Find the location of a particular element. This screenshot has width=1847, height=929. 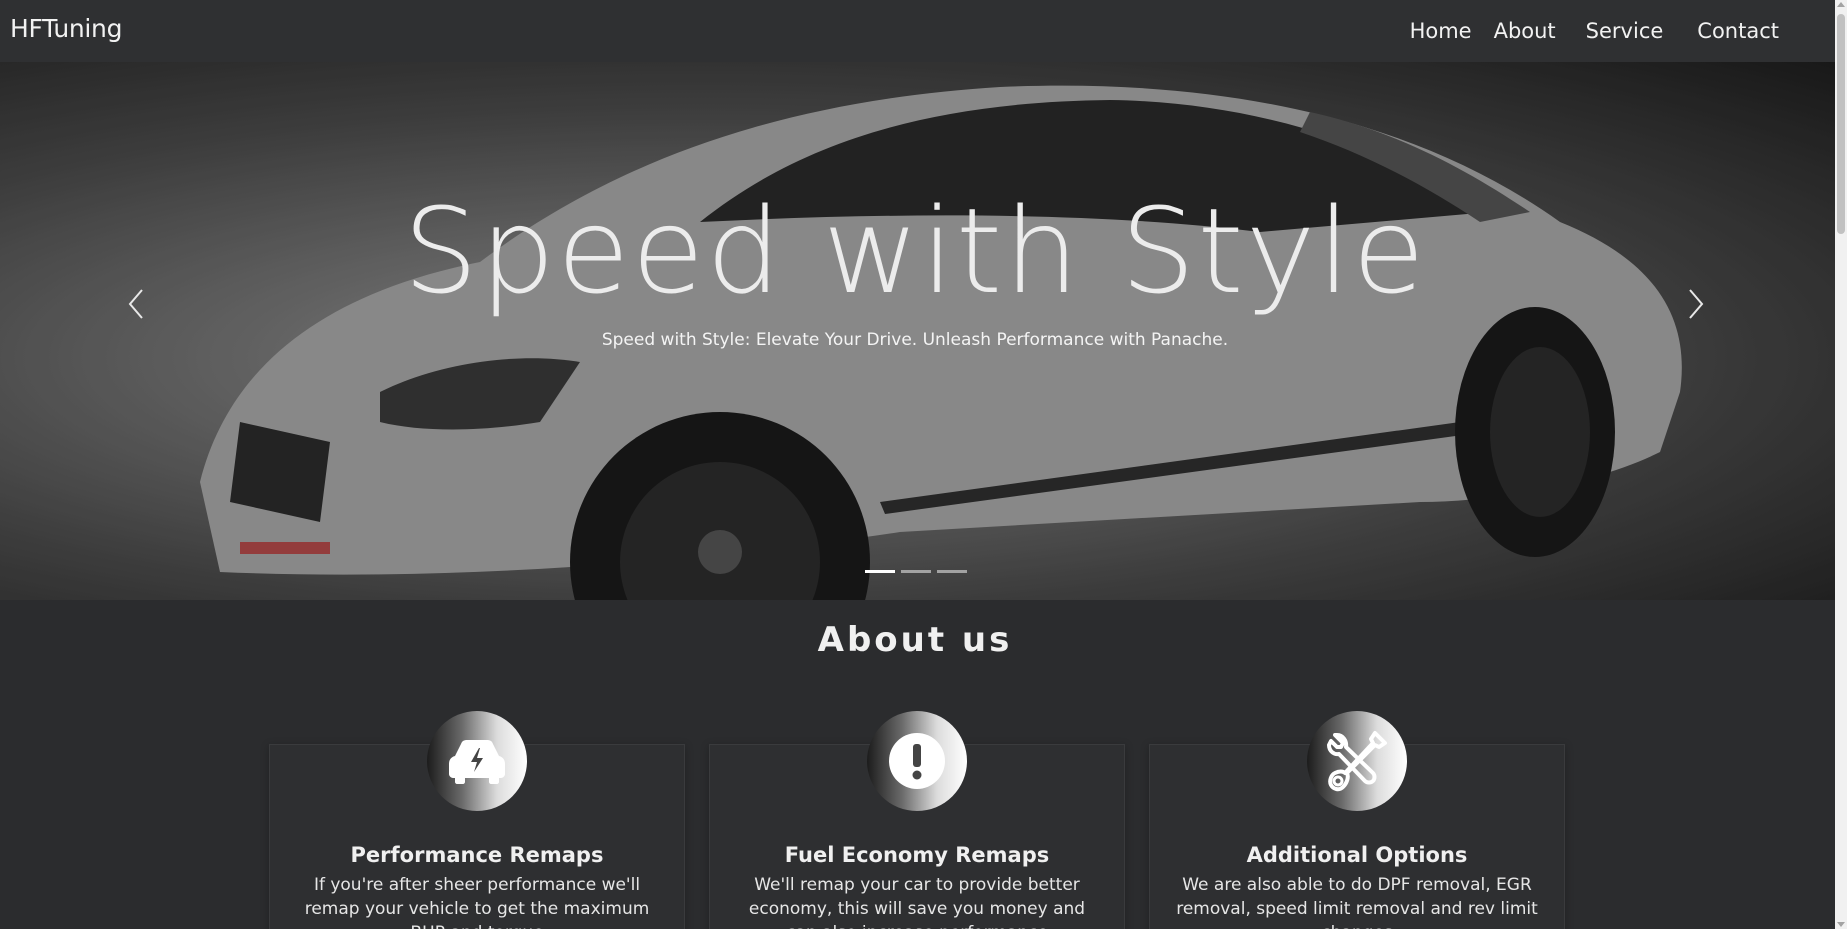

carousel-indicators is located at coordinates (916, 571).